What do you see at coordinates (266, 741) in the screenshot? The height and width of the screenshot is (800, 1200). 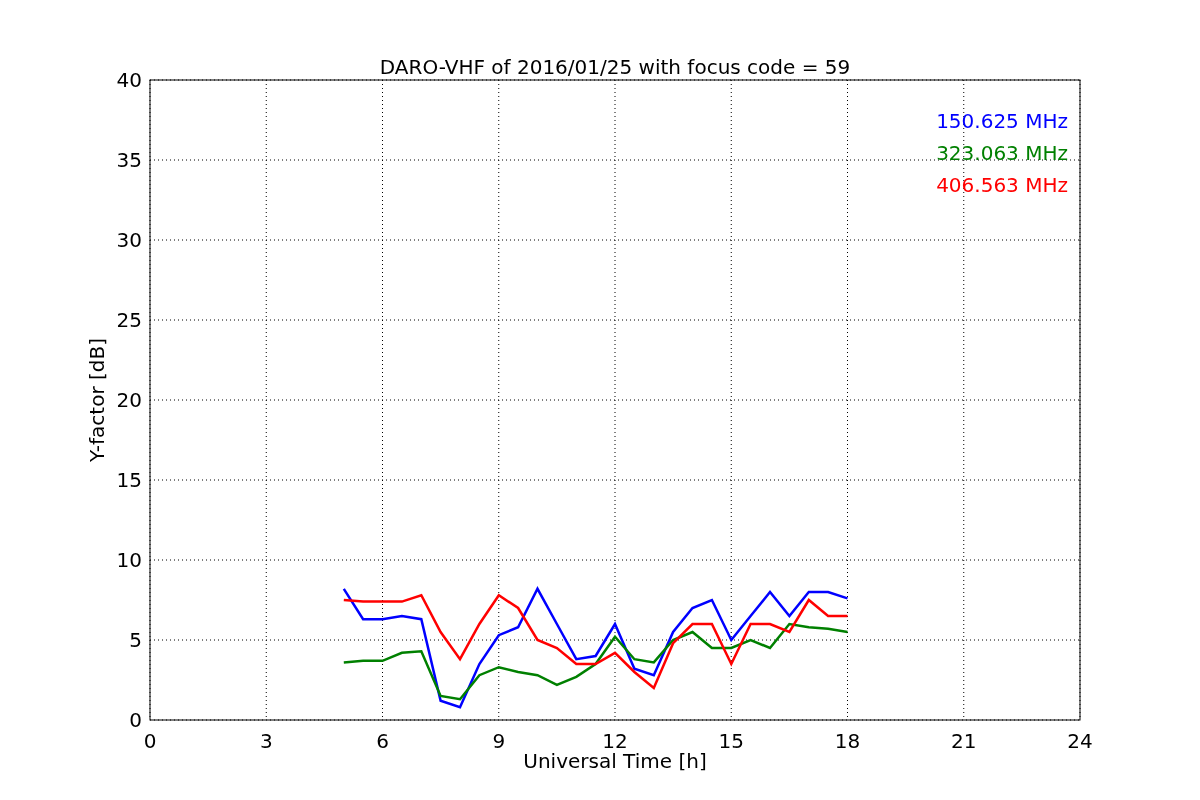 I see `x-tick-label: 3` at bounding box center [266, 741].